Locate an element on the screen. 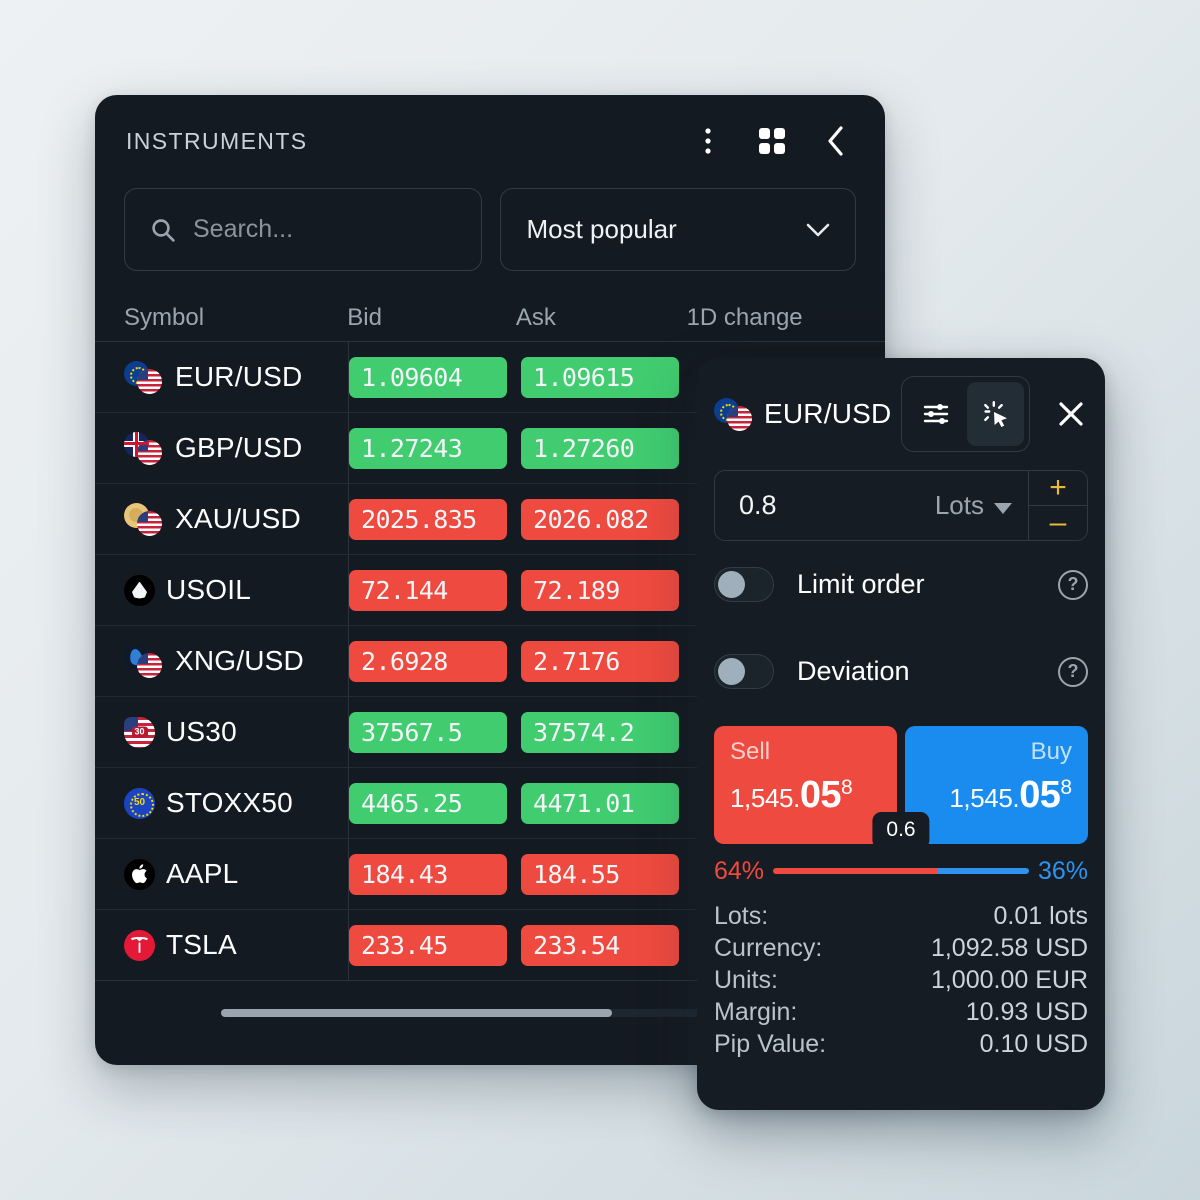 The width and height of the screenshot is (1200, 1200). detail-row: Margin: 10.93 USD is located at coordinates (901, 1012).